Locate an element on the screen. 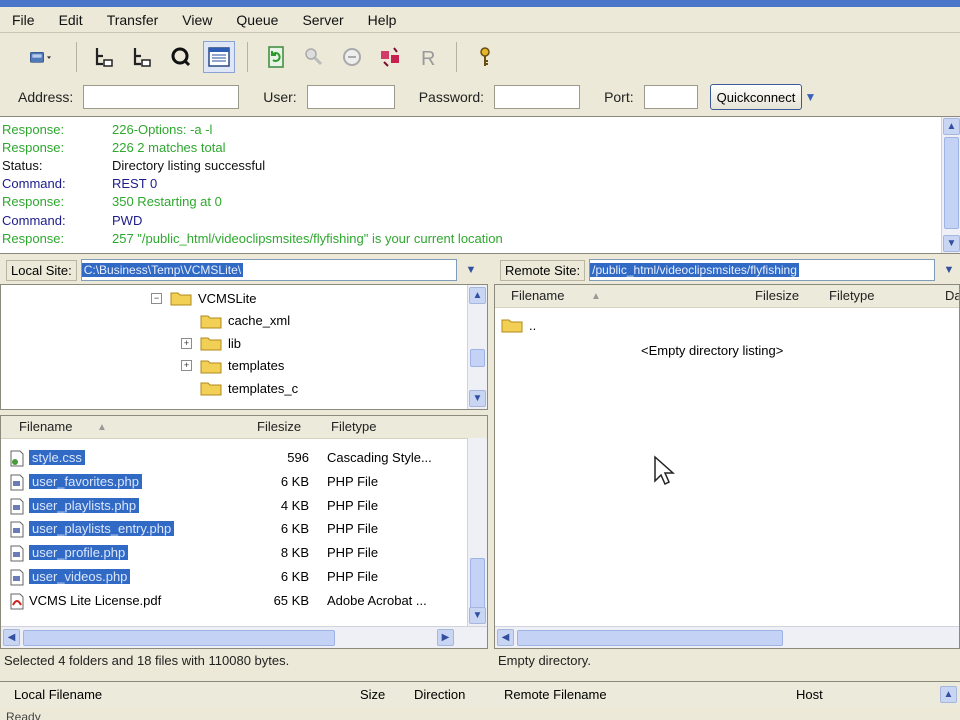 The height and width of the screenshot is (720, 960). file-row: user_favorites.php 6 KB PHP File is located at coordinates (244, 482).